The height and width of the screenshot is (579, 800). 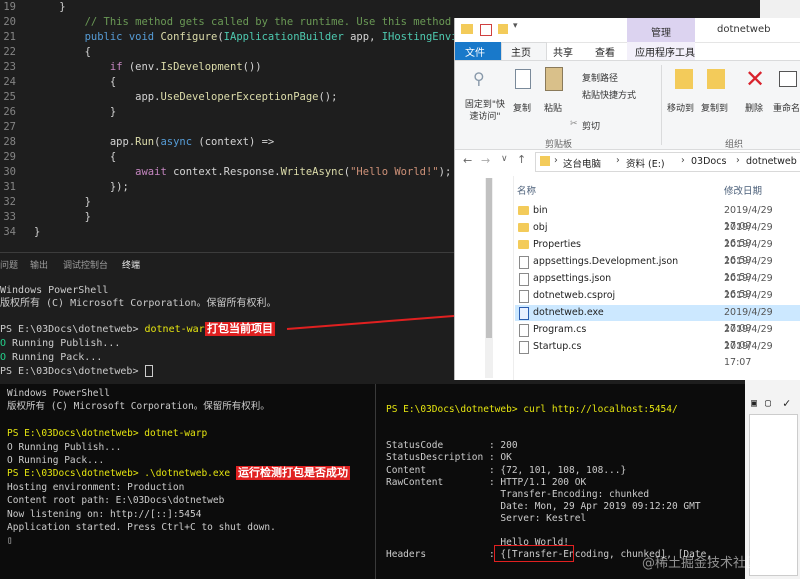 I want to click on file-row: dotnetweb.csproj2019/4/29 17:07, so click(x=657, y=302).